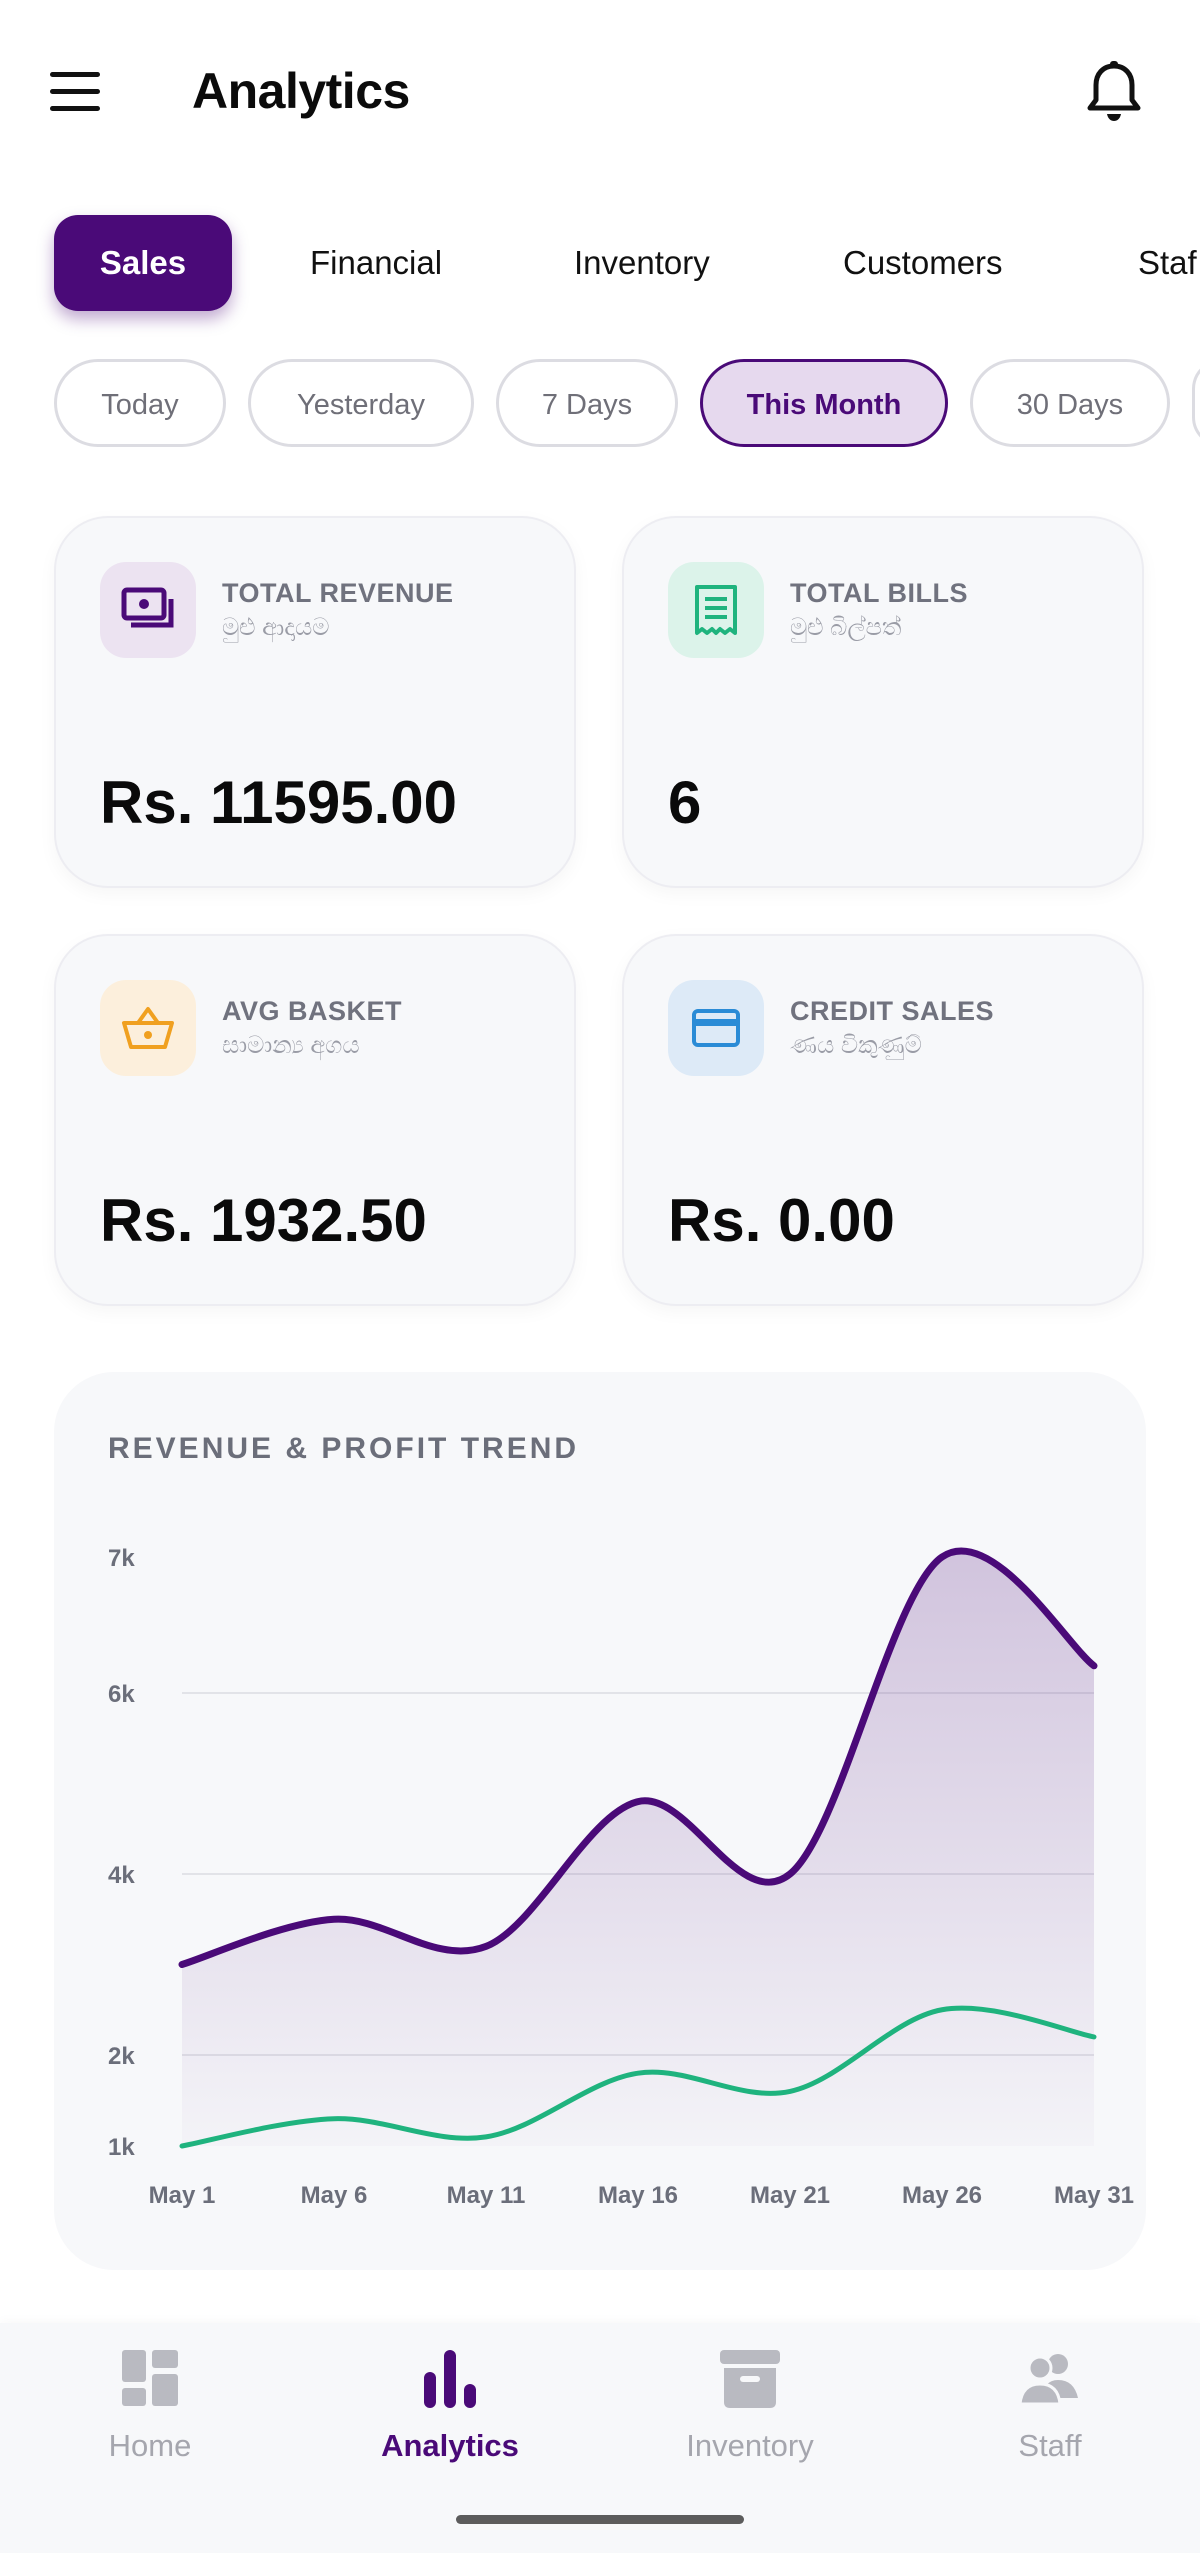 The image size is (1200, 2553). I want to click on chart-x-tick-label: May 6, so click(334, 2195).